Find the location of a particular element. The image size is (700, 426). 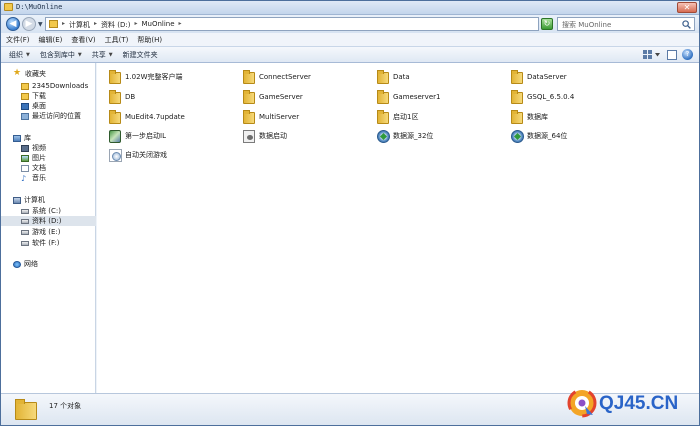

nav-label: 游戏 (E:) is located at coordinates (46, 232).